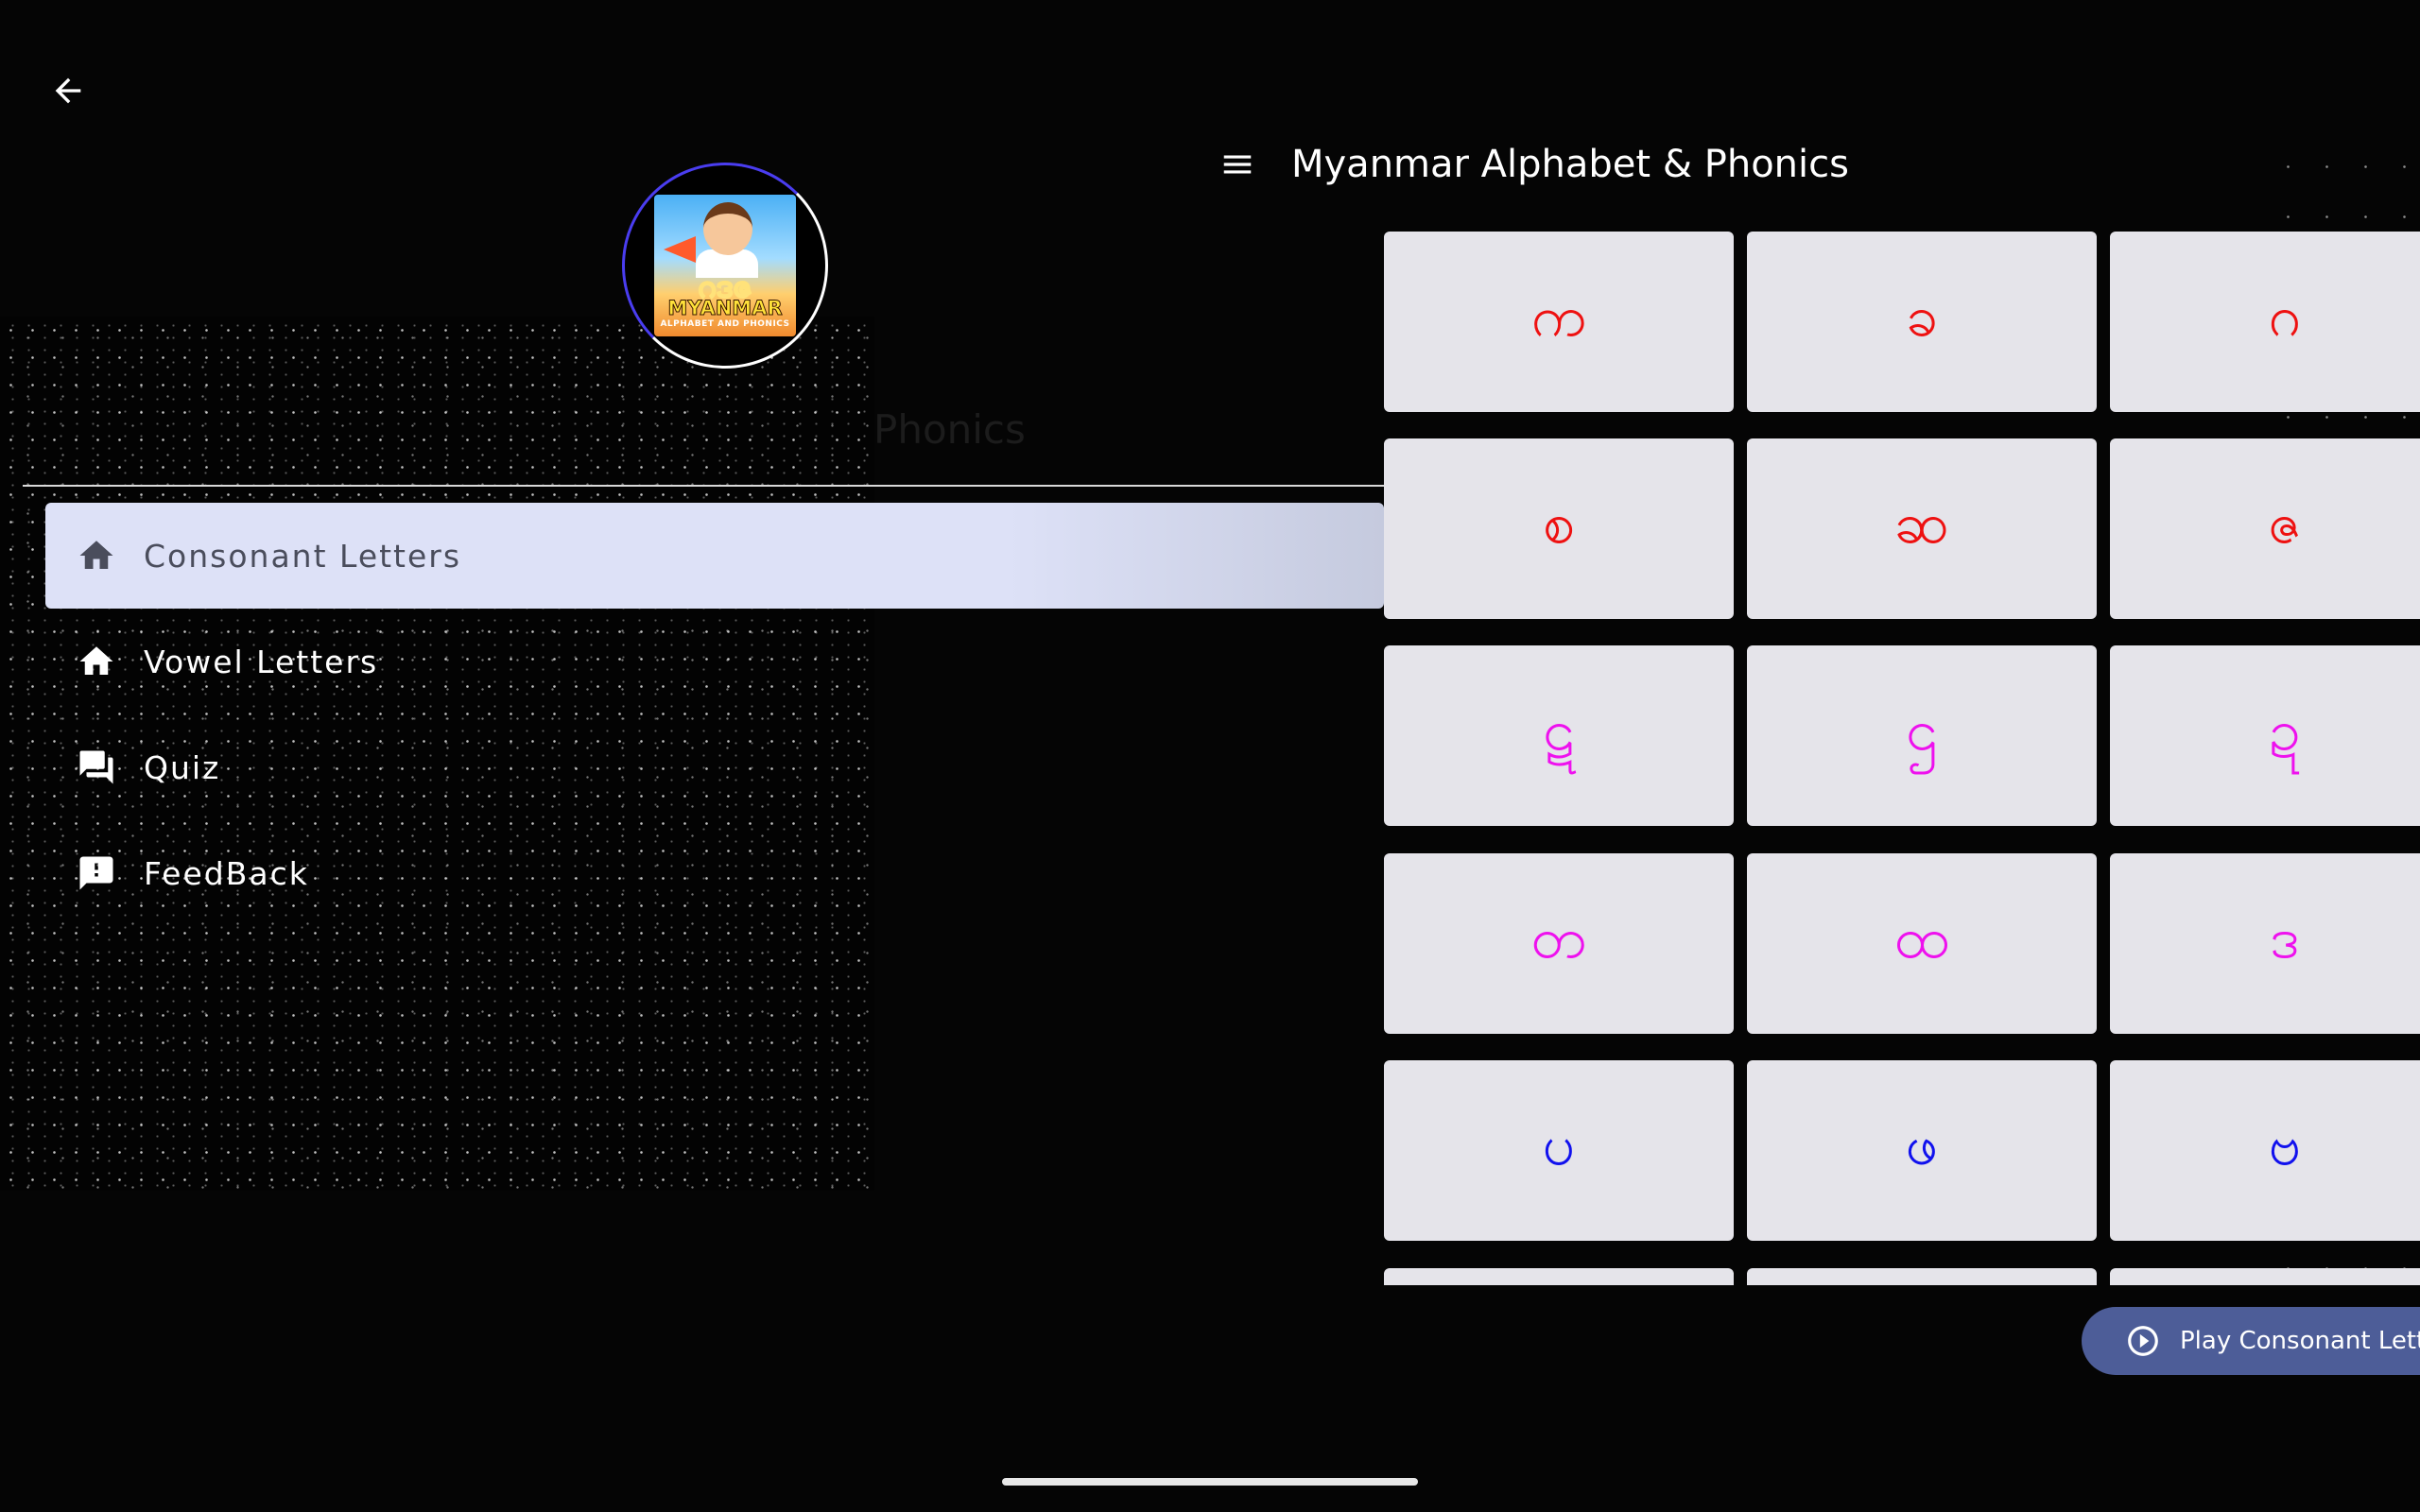 The width and height of the screenshot is (2420, 1512). What do you see at coordinates (1559, 528) in the screenshot?
I see `letter-tile: စ` at bounding box center [1559, 528].